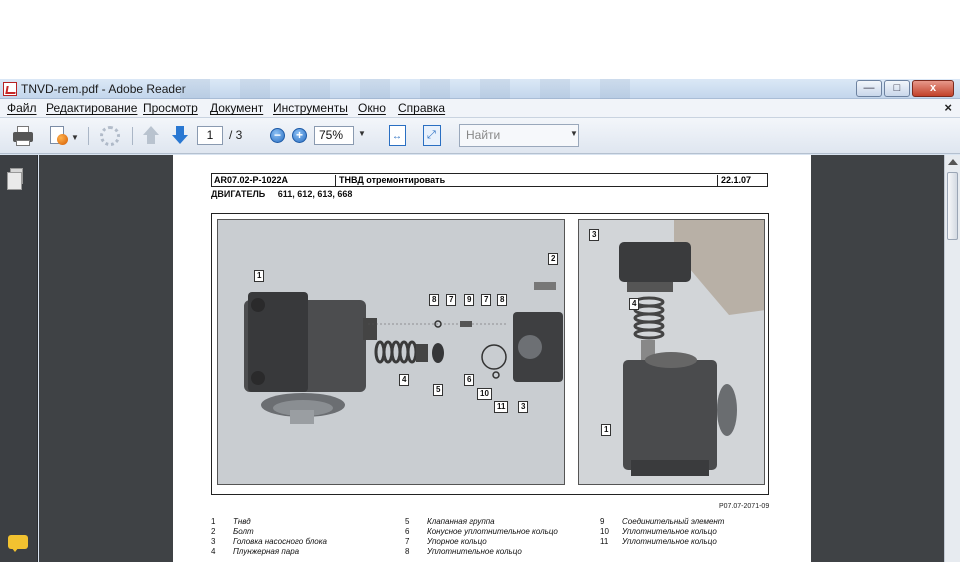 This screenshot has width=960, height=562. What do you see at coordinates (151, 136) in the screenshot?
I see `previous-page-icon` at bounding box center [151, 136].